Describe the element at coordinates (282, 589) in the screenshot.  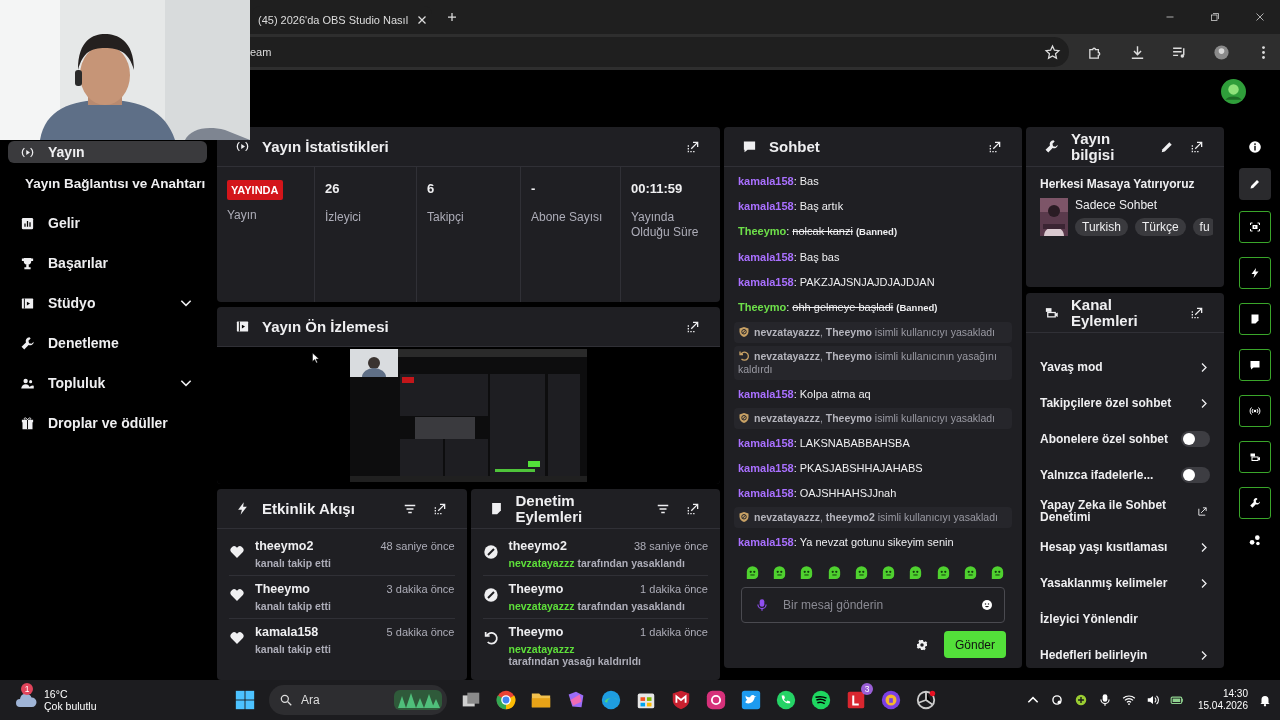
I see `user-name: Theeymo` at that location.